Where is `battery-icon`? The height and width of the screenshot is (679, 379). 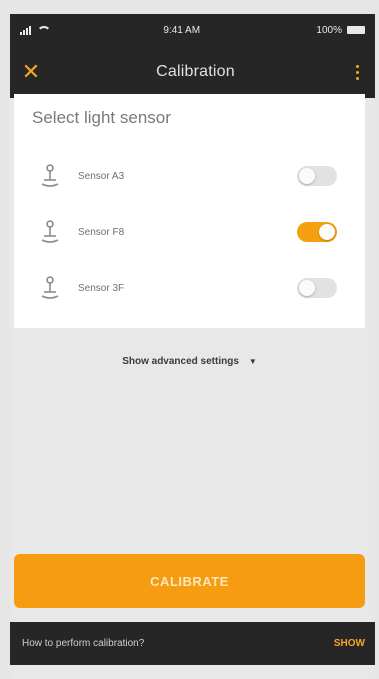
battery-icon is located at coordinates (356, 30).